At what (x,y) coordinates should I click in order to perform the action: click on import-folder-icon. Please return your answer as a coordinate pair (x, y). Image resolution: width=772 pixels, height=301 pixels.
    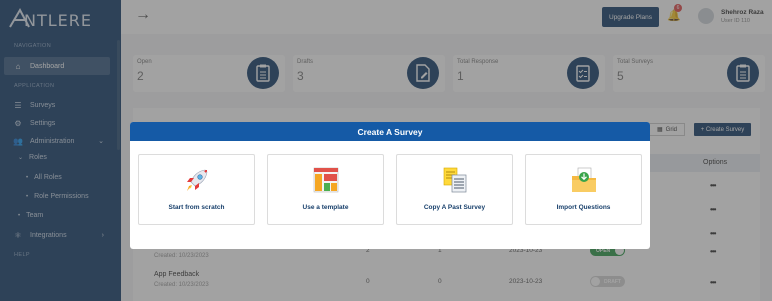
    Looking at the image, I should click on (584, 180).